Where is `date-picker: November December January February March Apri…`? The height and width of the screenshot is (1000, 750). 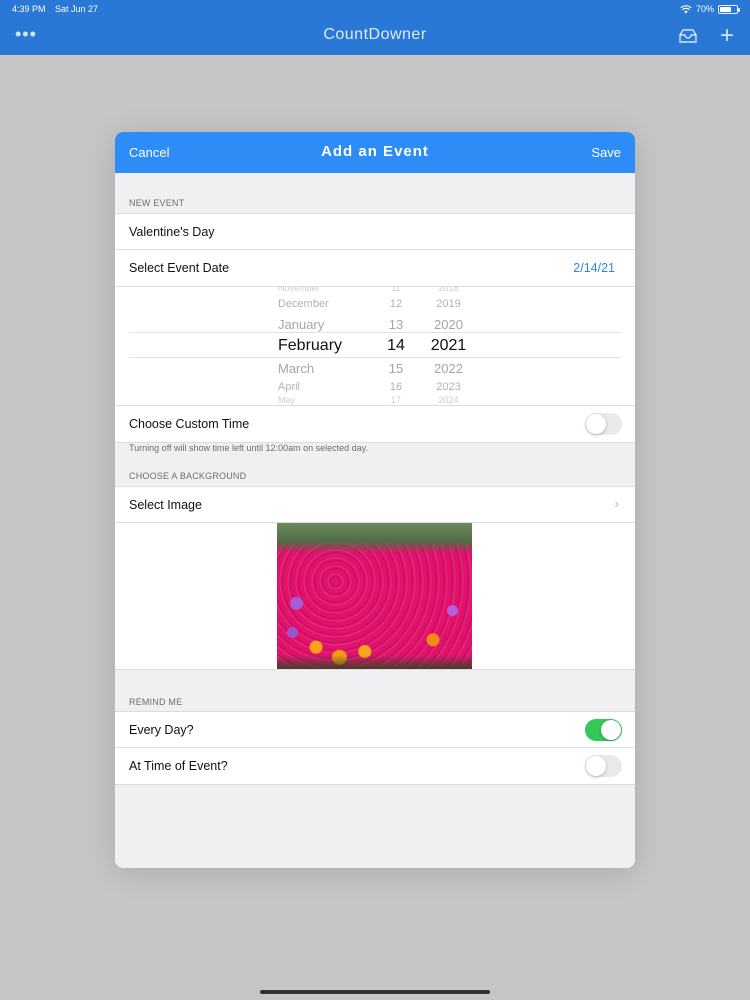
date-picker: November December January February March Apri… is located at coordinates (375, 346).